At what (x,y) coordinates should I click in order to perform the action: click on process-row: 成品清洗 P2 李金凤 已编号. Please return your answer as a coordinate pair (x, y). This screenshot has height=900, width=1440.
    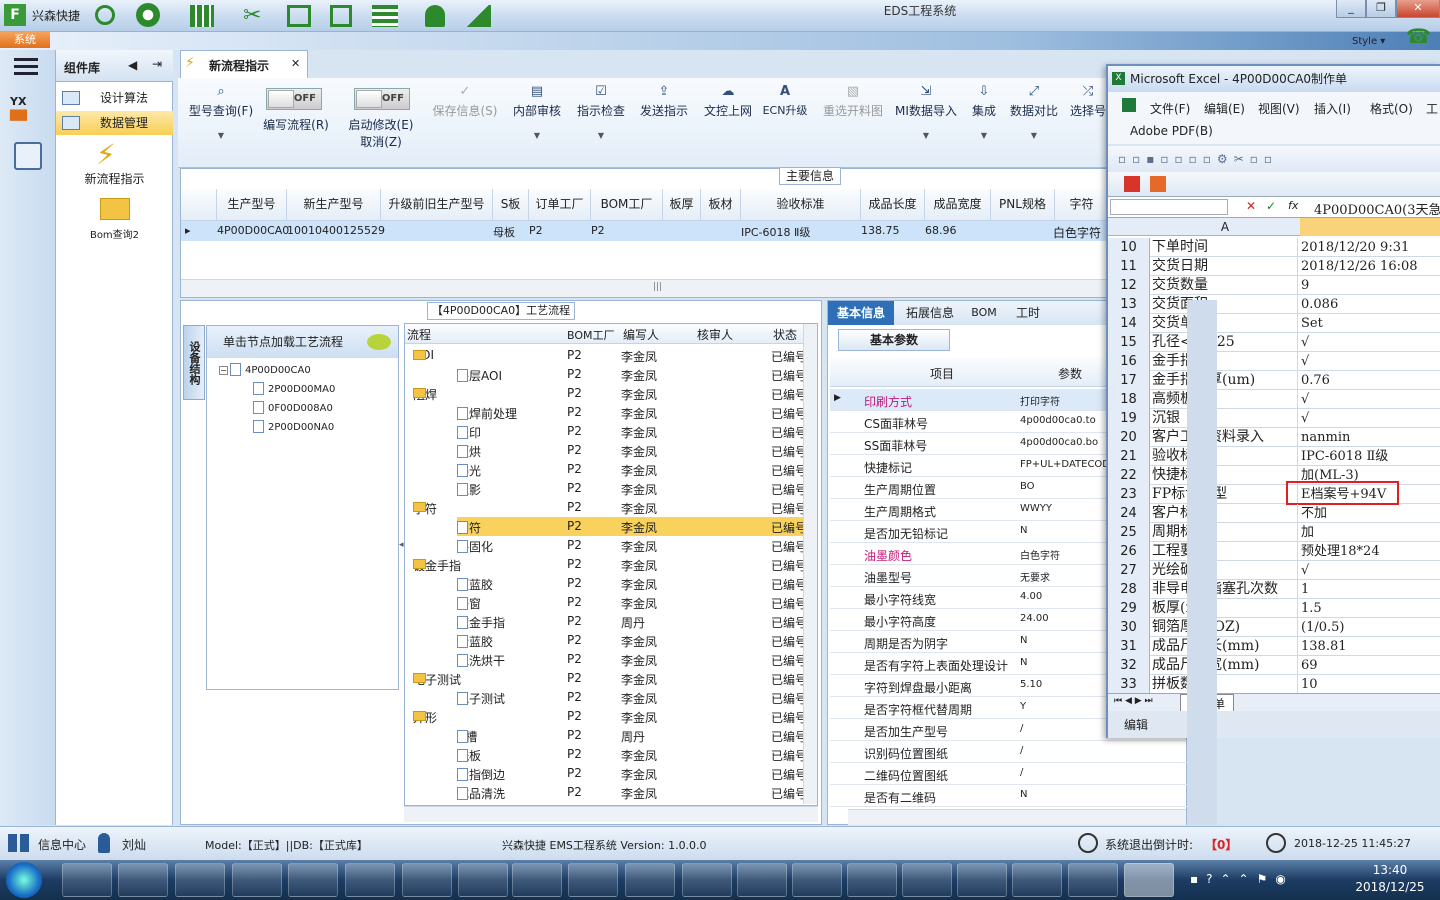
    Looking at the image, I should click on (606, 792).